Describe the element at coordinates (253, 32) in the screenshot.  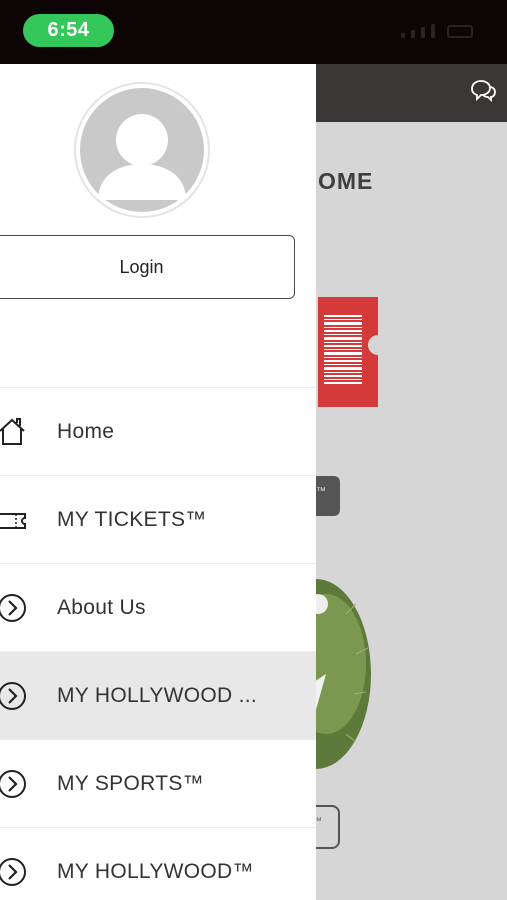
I see `status-bar: 6:54` at that location.